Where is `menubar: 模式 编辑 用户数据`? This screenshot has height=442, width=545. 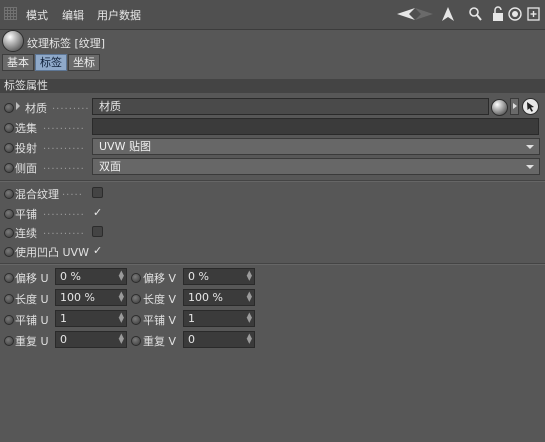
menubar: 模式 编辑 用户数据 is located at coordinates (272, 15).